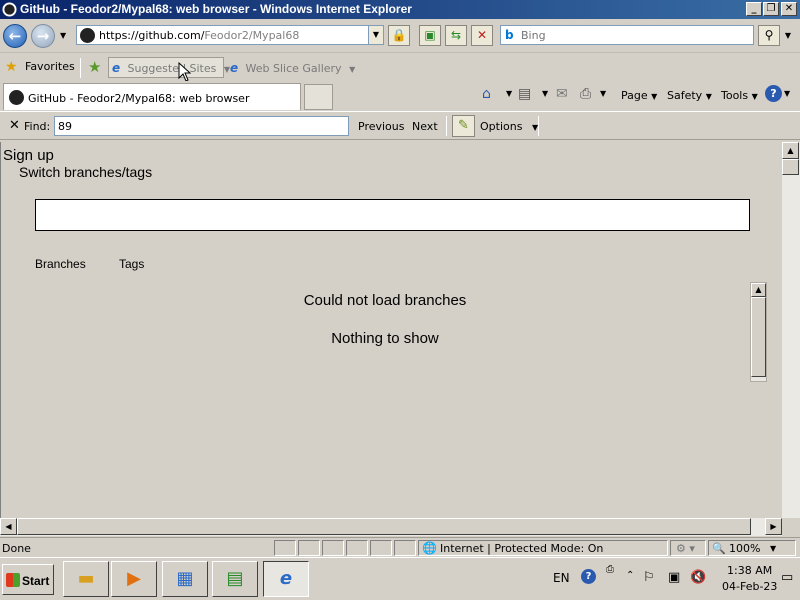  What do you see at coordinates (152, 35) in the screenshot?
I see `url-host: https://github.com/` at bounding box center [152, 35].